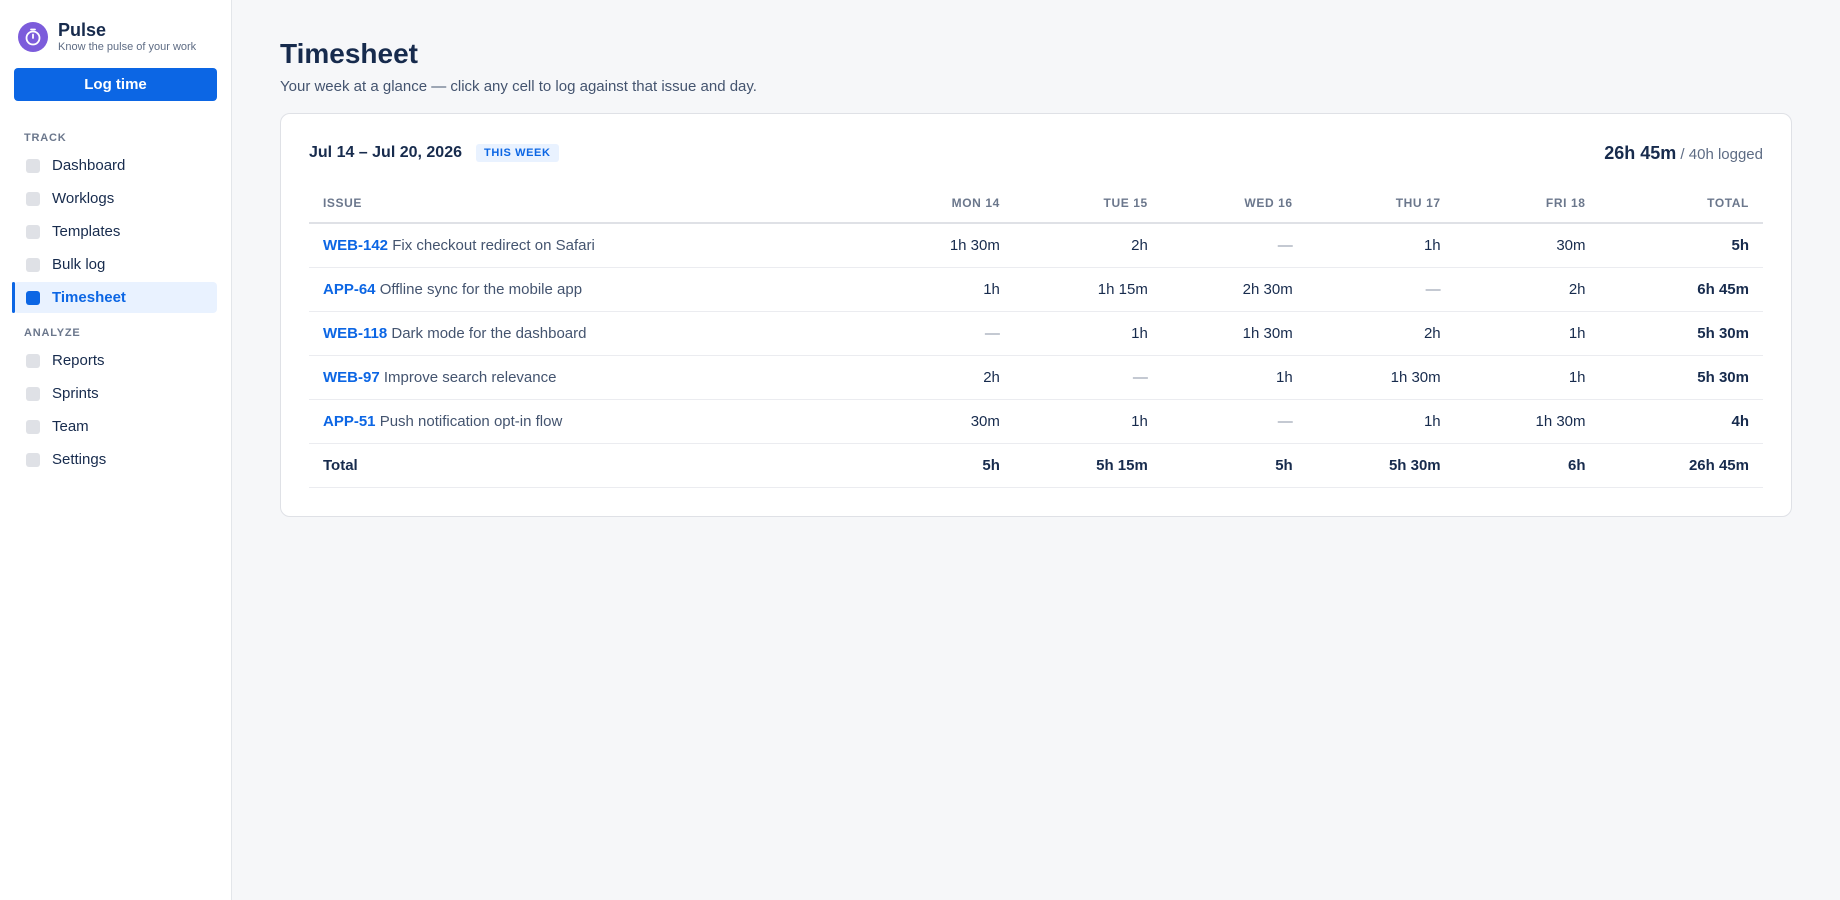 Image resolution: width=1840 pixels, height=900 pixels. Describe the element at coordinates (1527, 465) in the screenshot. I see `day-total-fri: 6h` at that location.